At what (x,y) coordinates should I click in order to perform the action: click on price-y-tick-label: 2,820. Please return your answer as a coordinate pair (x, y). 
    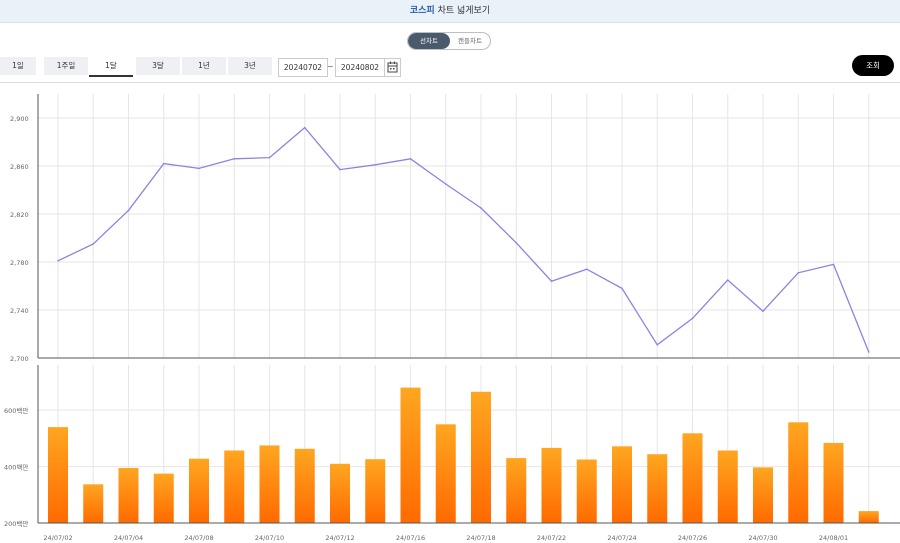
    Looking at the image, I should click on (19, 215).